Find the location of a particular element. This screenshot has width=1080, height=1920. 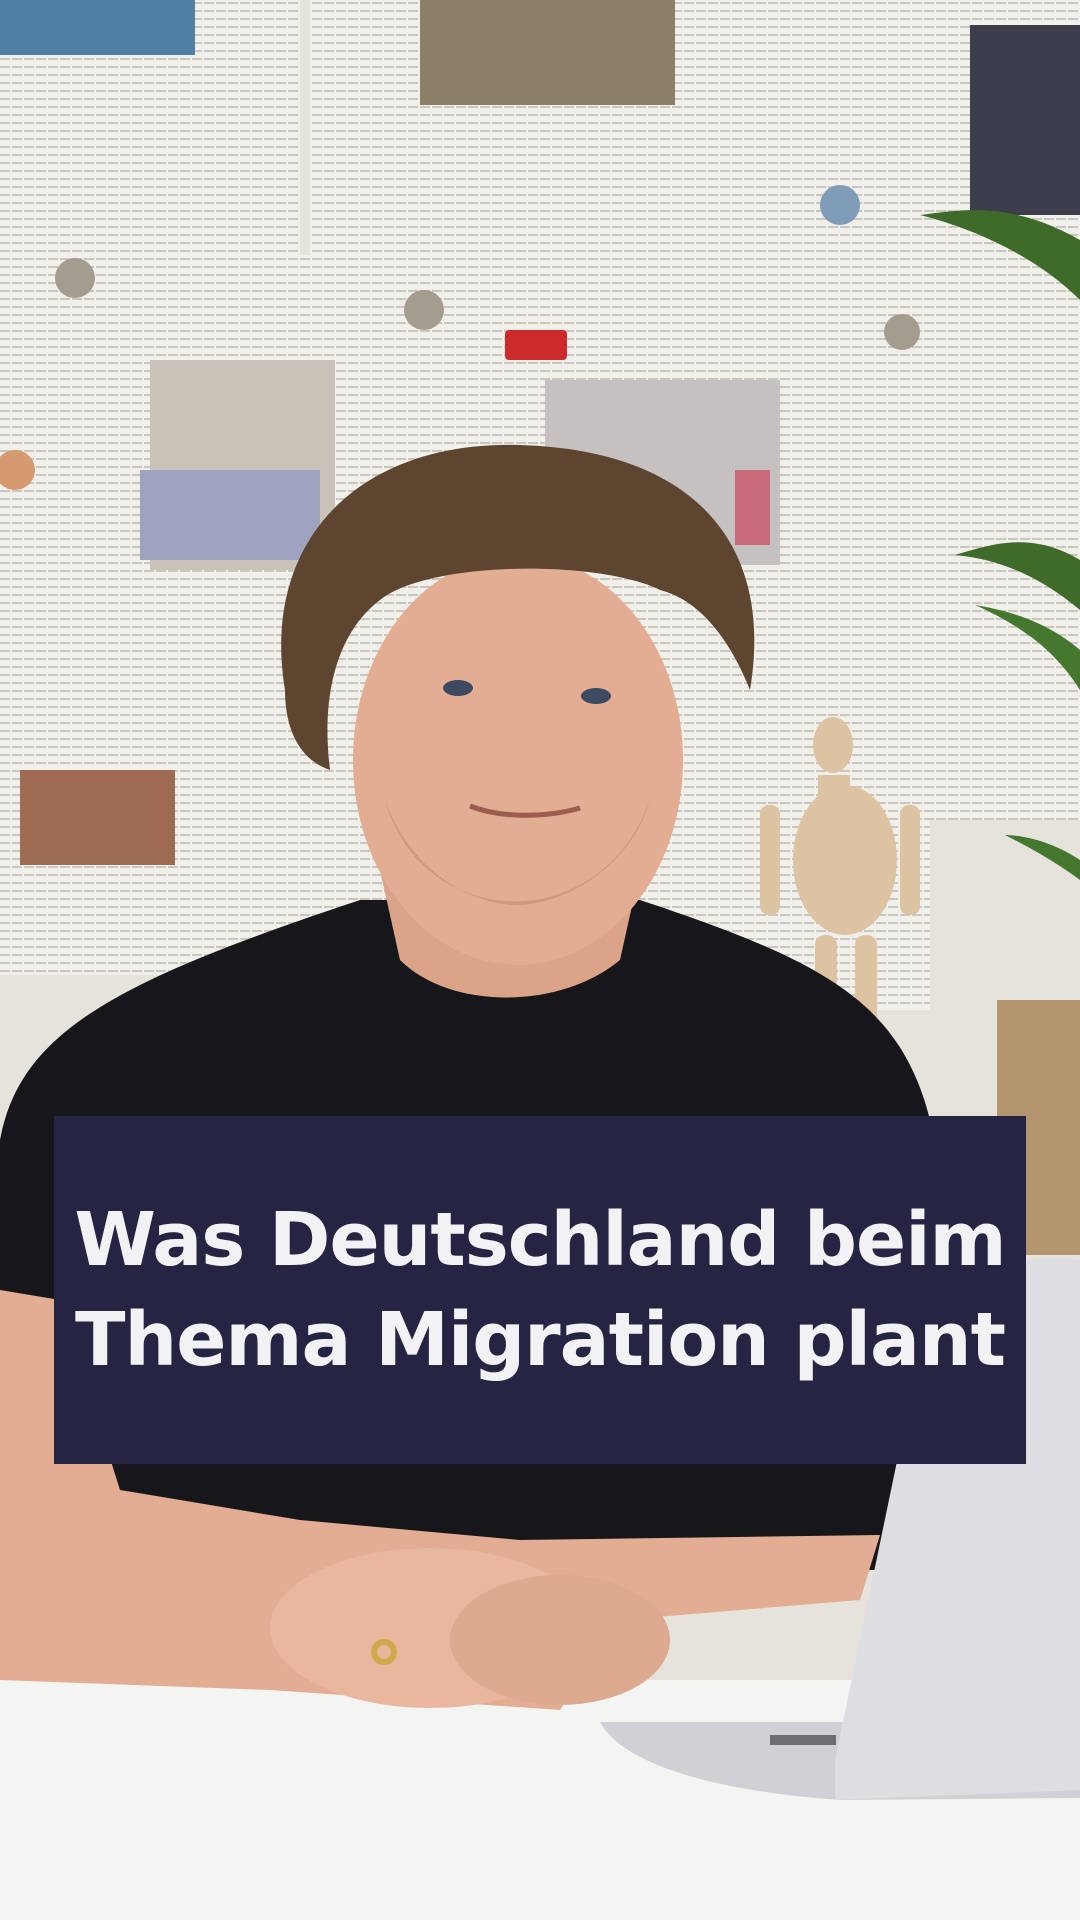

headline-line-1: Was Deutschland beim is located at coordinates (540, 1240).